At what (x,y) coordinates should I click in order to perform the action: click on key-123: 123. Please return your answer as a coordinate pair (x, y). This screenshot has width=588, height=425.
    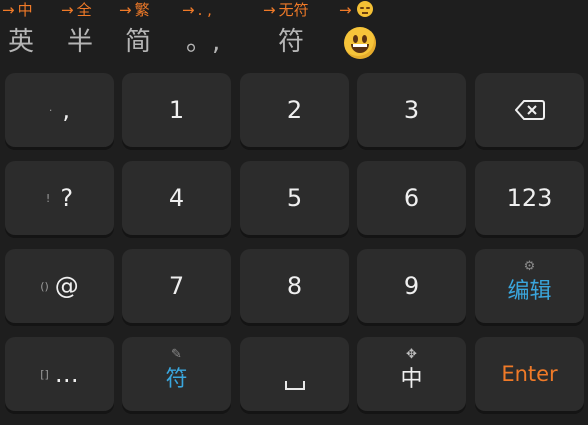
    Looking at the image, I should click on (529, 198).